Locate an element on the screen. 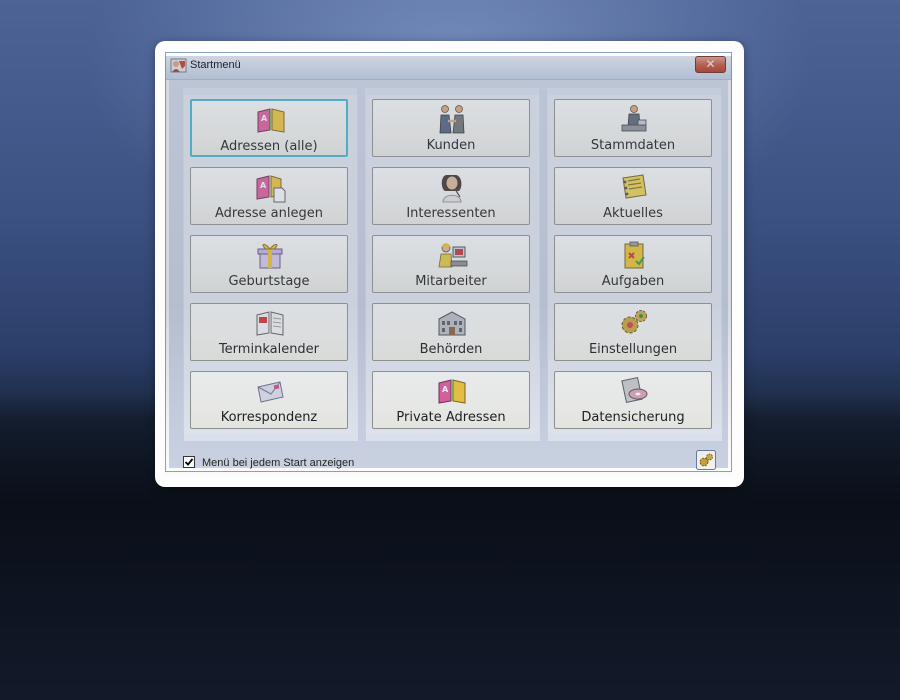 This screenshot has height=700, width=900. close-button: ✕ is located at coordinates (710, 64).